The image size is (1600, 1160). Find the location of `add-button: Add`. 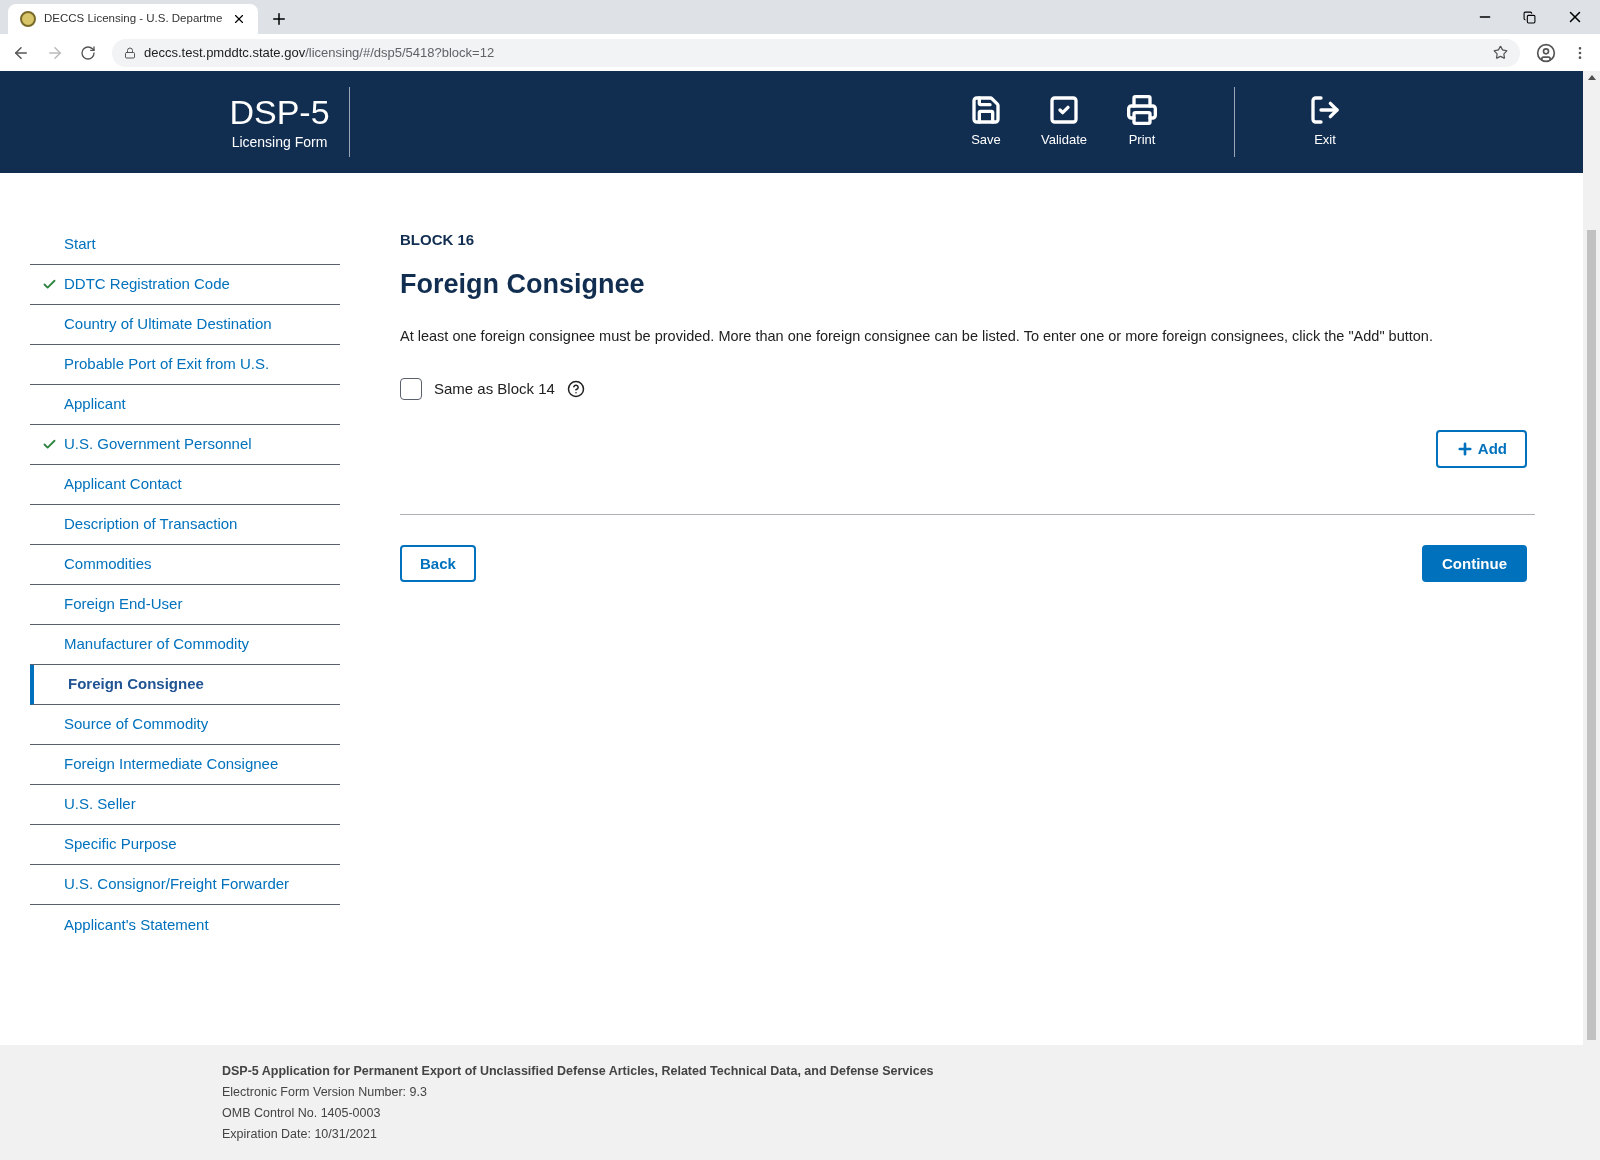

add-button: Add is located at coordinates (1481, 449).